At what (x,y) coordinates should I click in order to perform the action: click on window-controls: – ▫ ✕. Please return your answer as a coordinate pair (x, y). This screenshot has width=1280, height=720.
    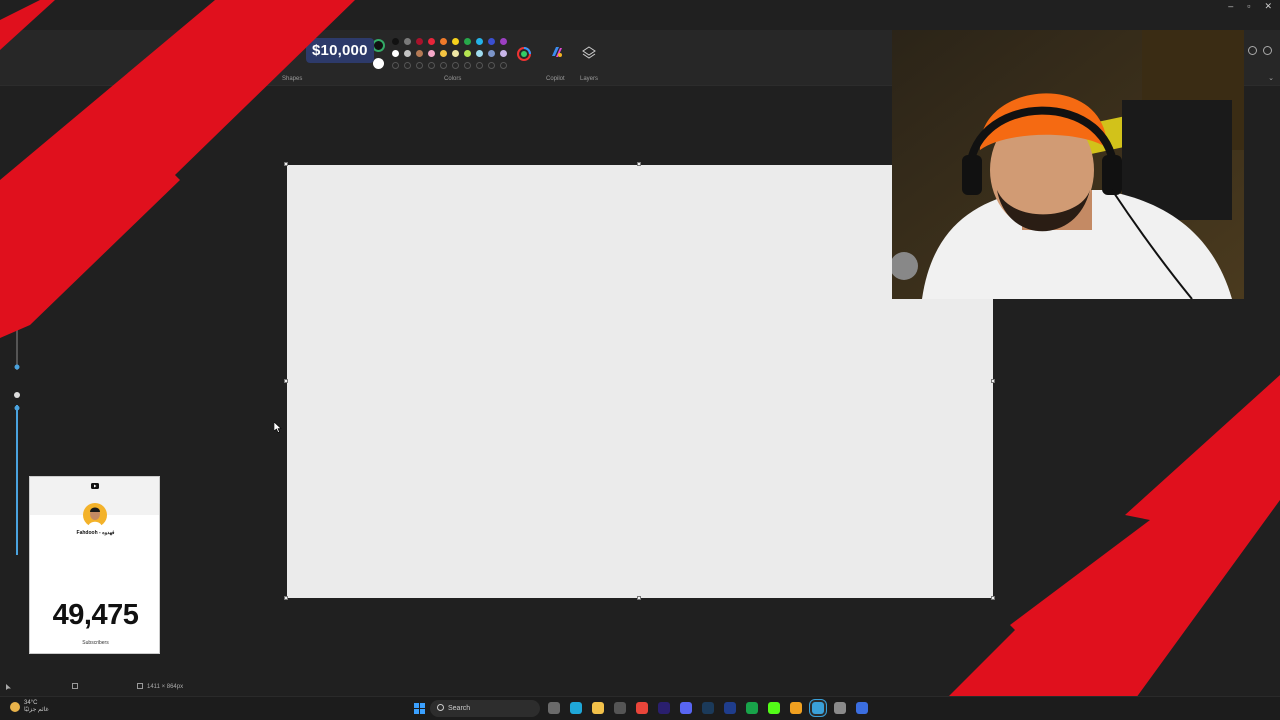
    Looking at the image, I should click on (1250, 6).